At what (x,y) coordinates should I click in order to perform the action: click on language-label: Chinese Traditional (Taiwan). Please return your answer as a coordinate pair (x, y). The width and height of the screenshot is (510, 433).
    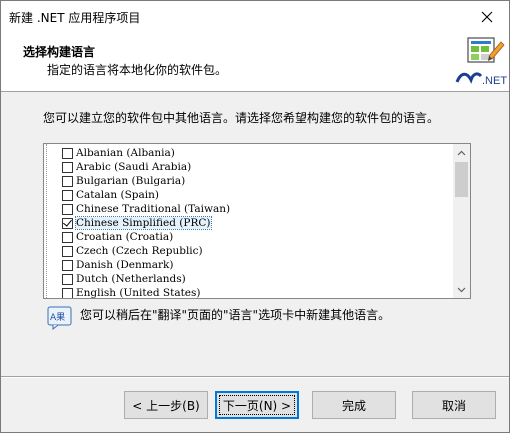
    Looking at the image, I should click on (153, 209).